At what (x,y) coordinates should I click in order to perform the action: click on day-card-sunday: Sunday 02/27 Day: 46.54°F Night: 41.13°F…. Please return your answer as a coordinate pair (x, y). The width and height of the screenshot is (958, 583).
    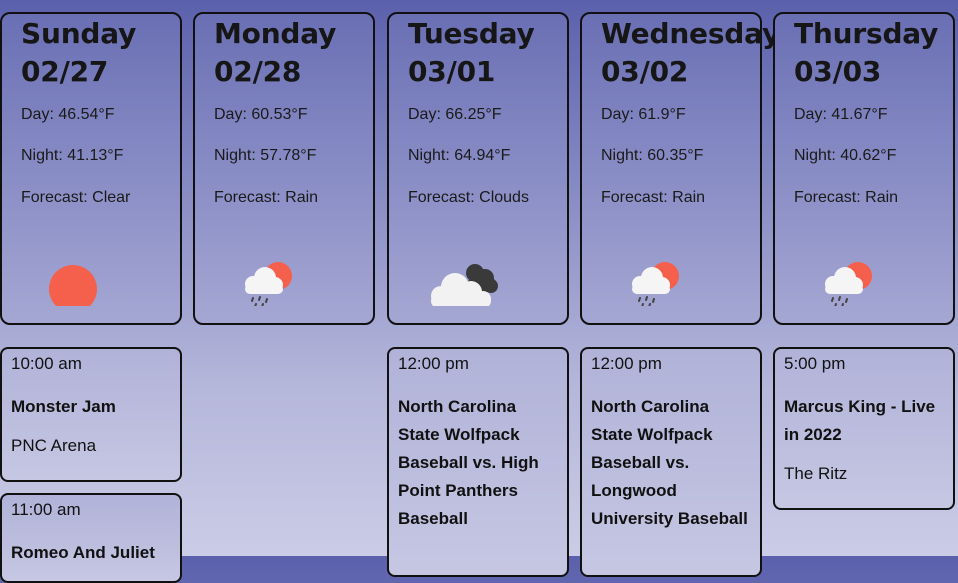
    Looking at the image, I should click on (91, 168).